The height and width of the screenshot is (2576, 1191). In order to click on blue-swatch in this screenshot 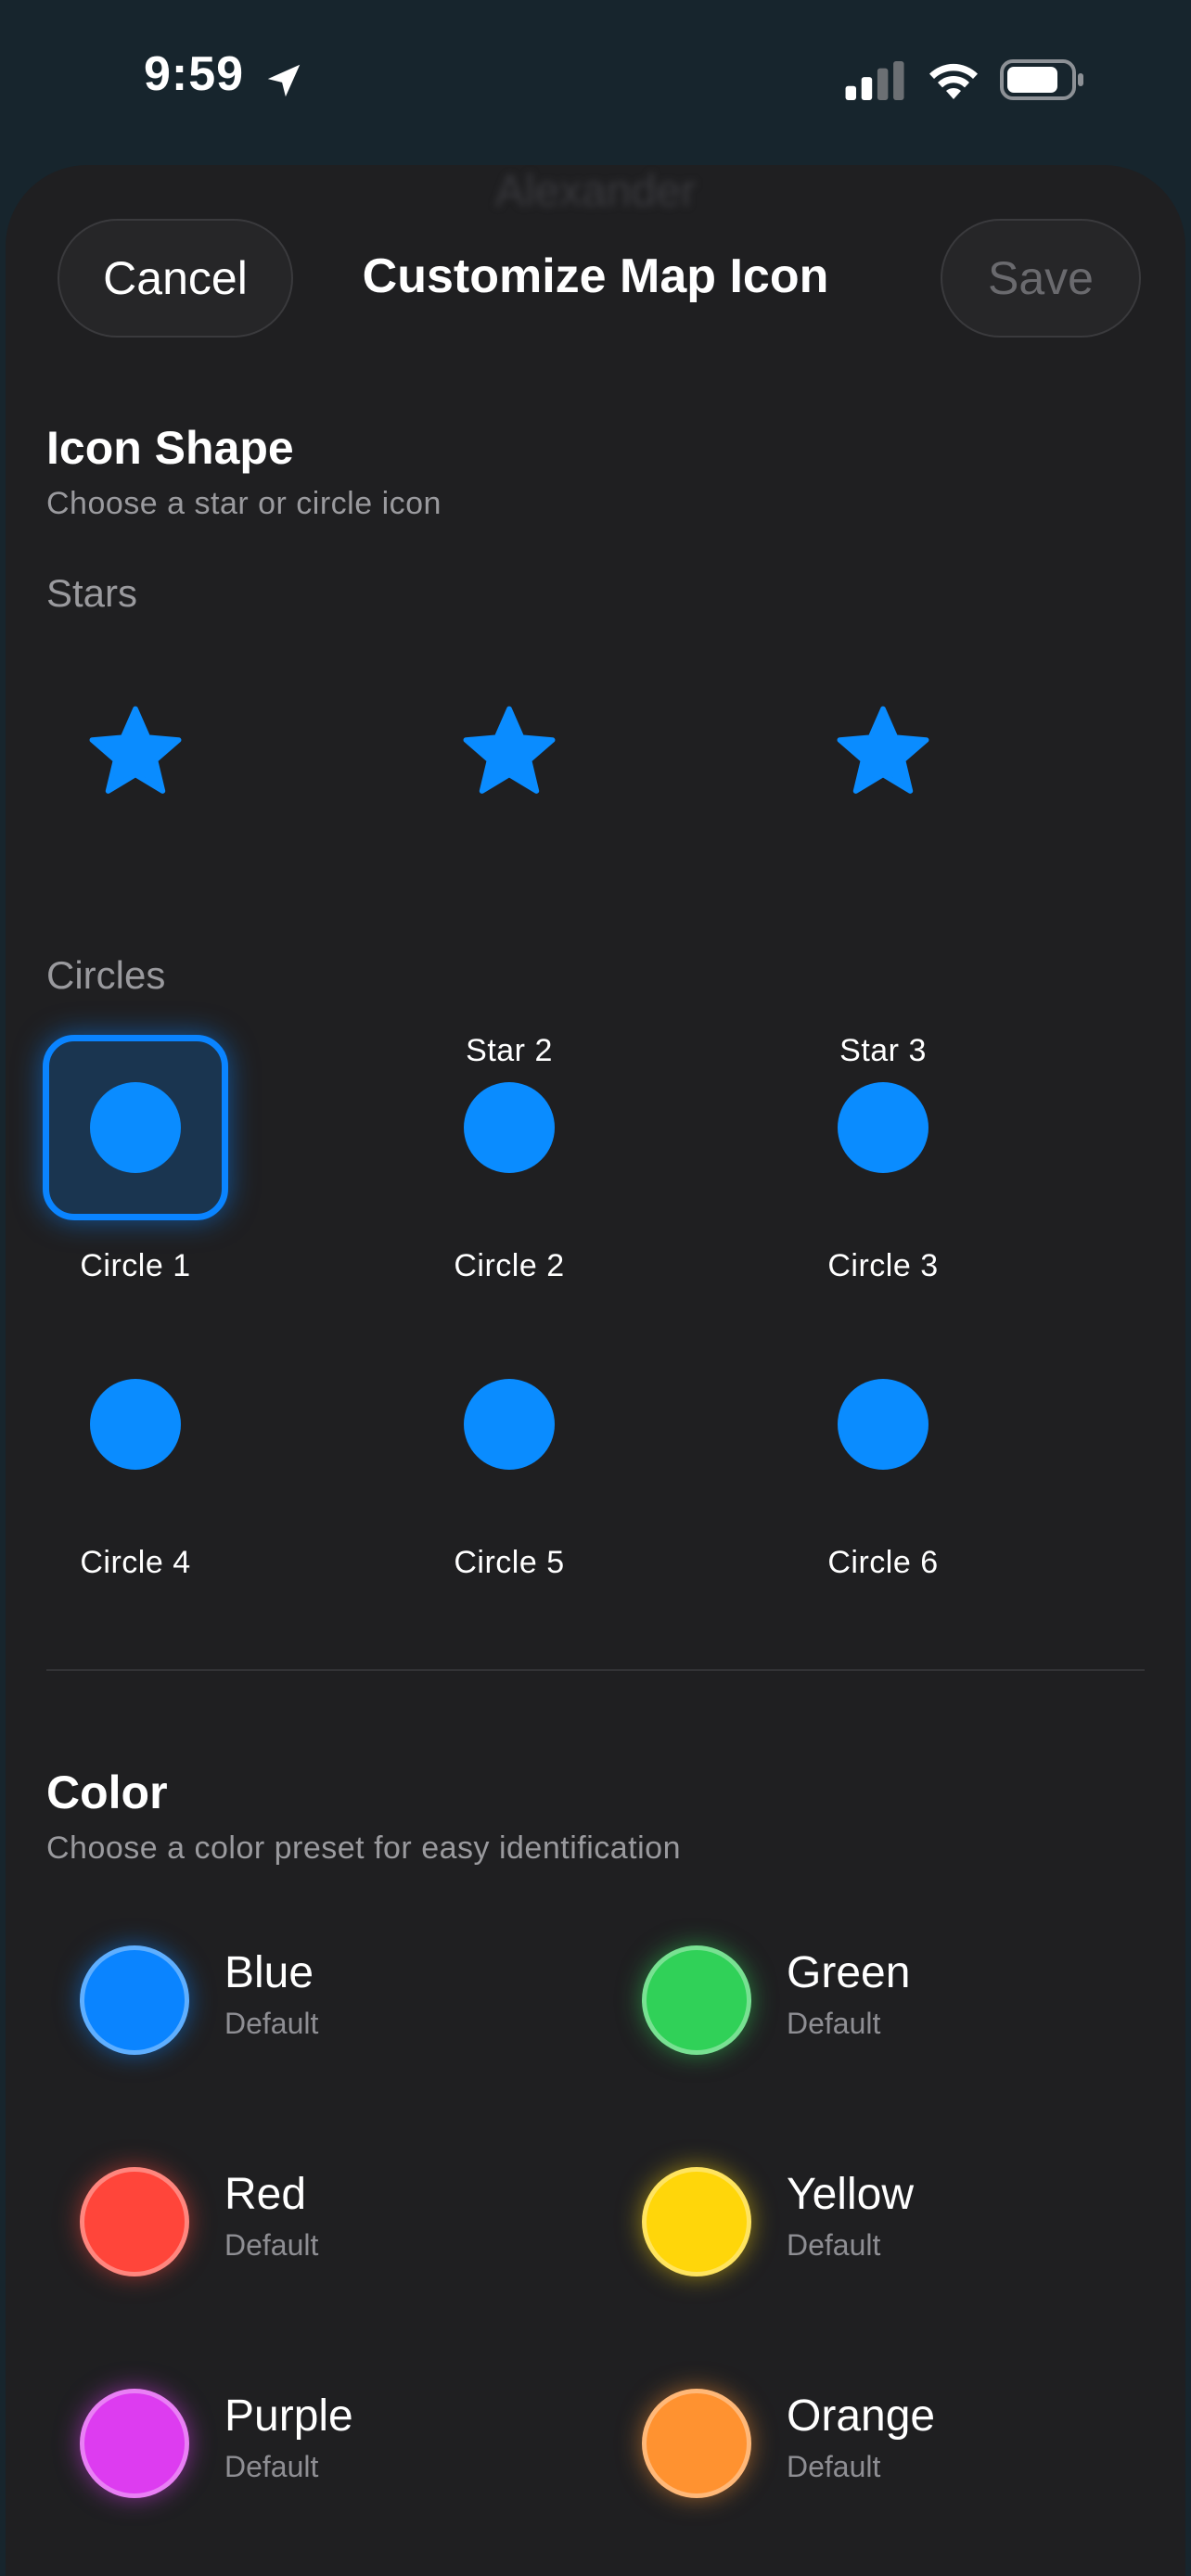, I will do `click(134, 2000)`.